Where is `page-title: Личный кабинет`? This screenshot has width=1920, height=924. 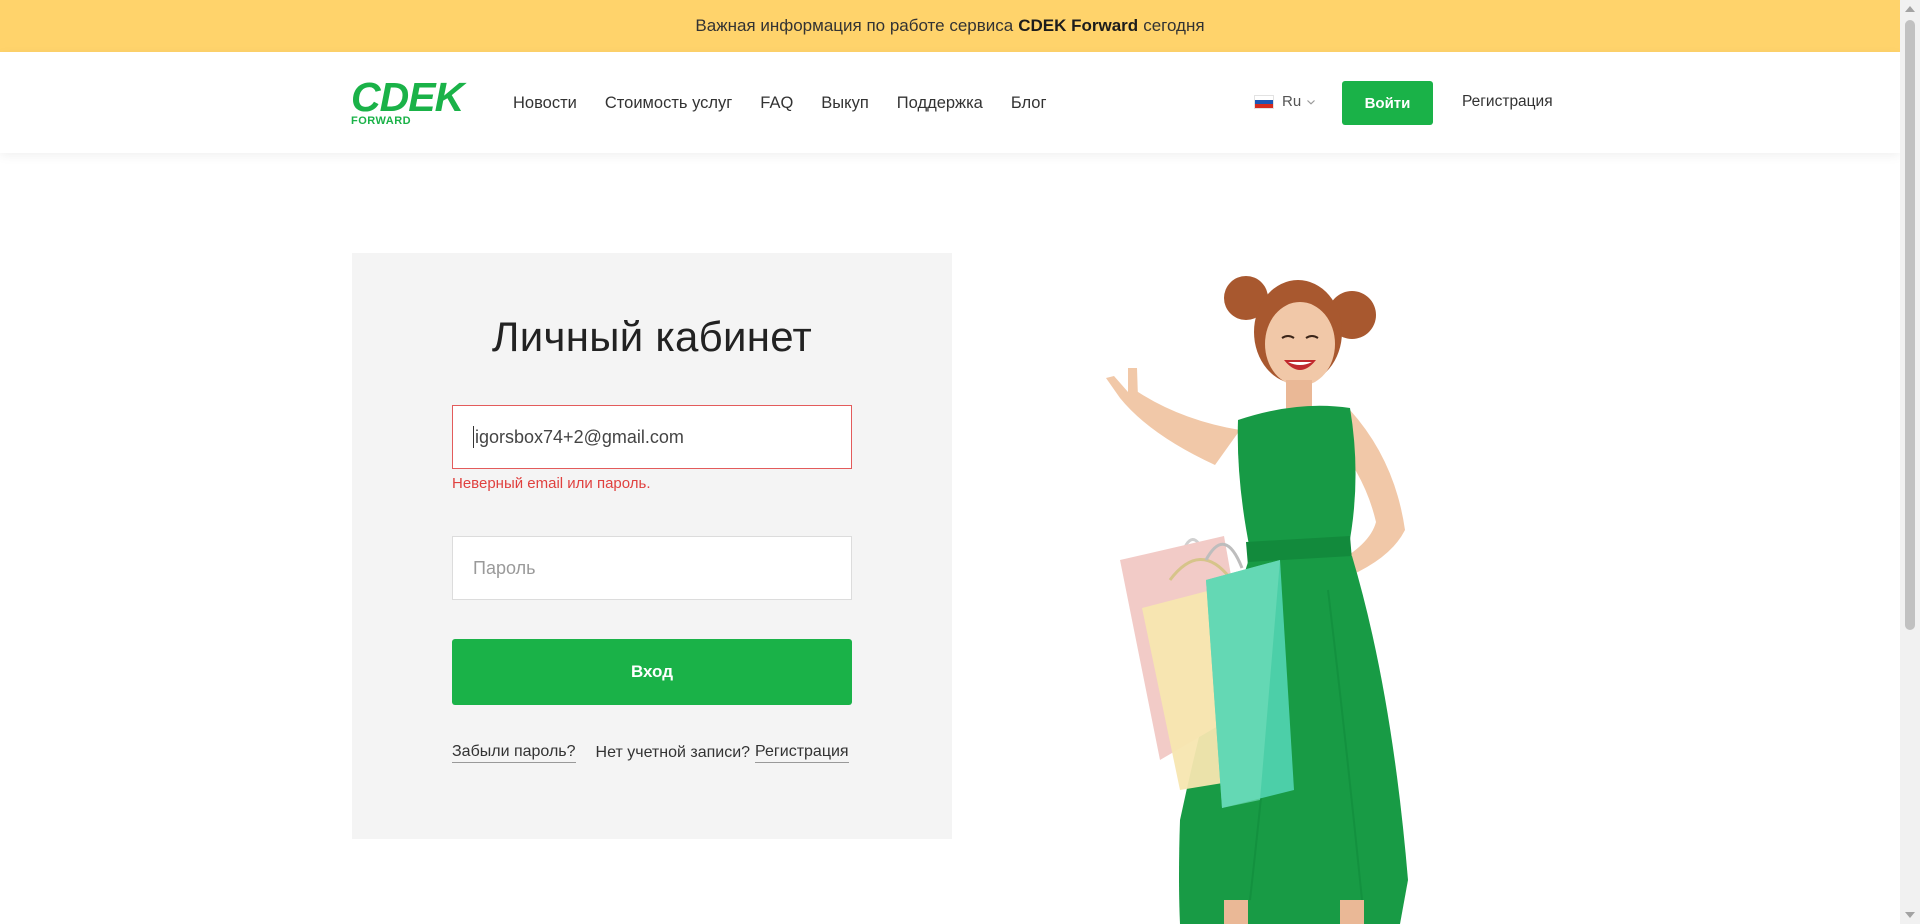 page-title: Личный кабинет is located at coordinates (652, 336).